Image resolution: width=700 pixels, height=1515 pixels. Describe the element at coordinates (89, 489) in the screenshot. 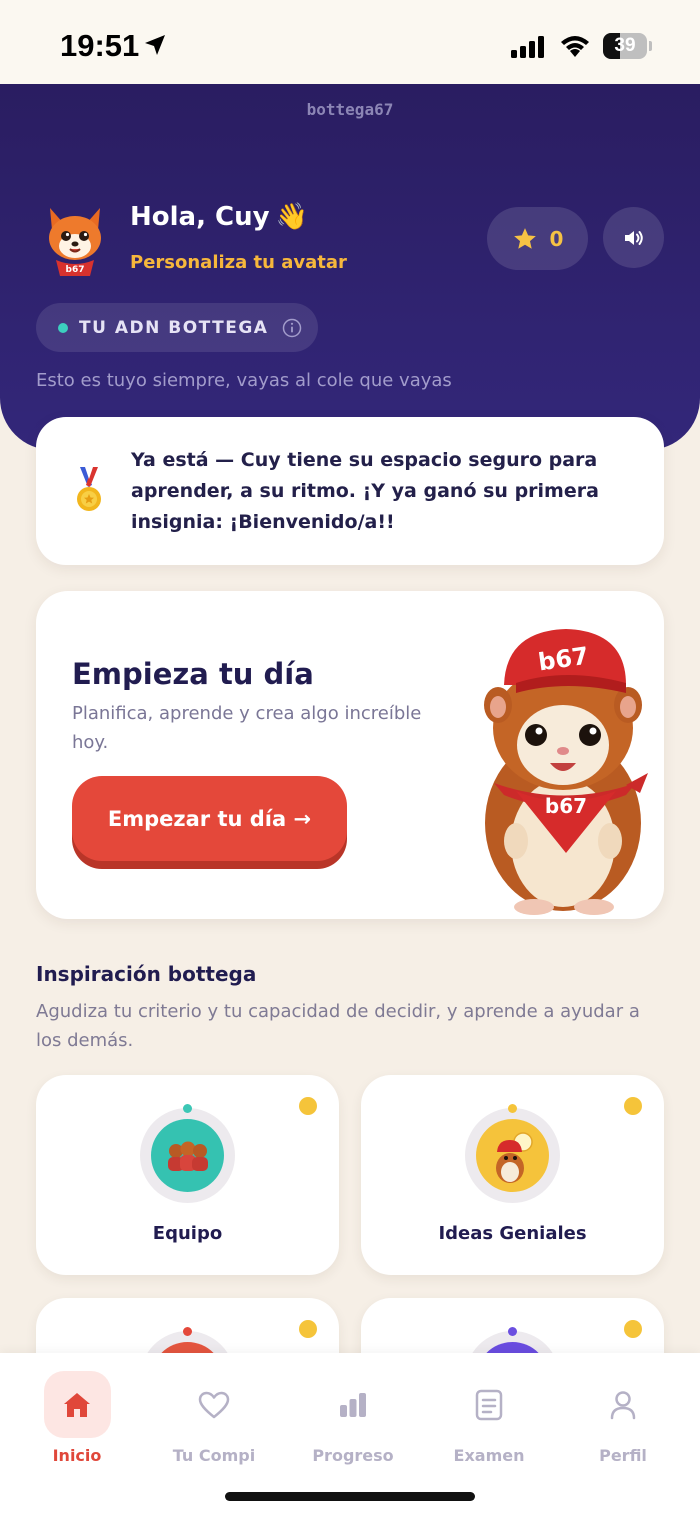

I see `medal-icon` at that location.